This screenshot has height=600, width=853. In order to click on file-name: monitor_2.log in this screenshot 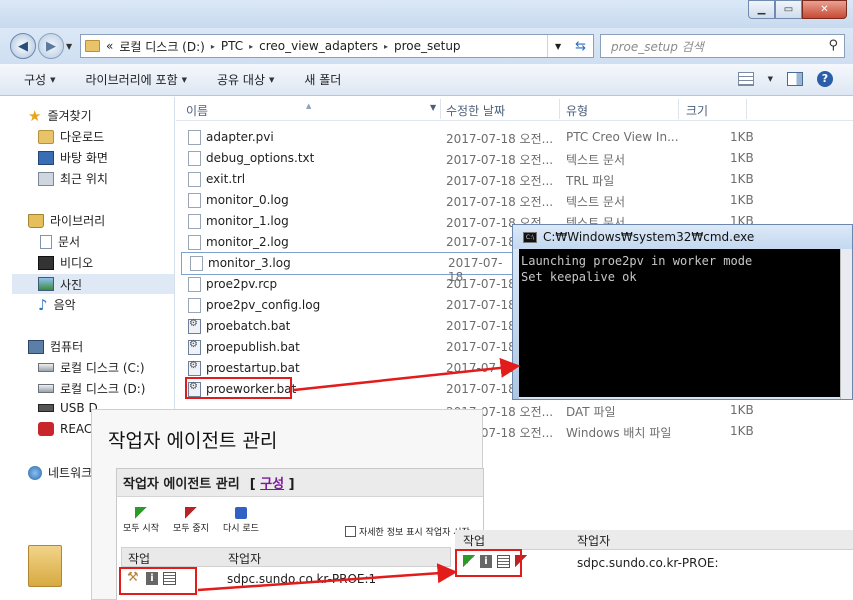, I will do `click(247, 242)`.